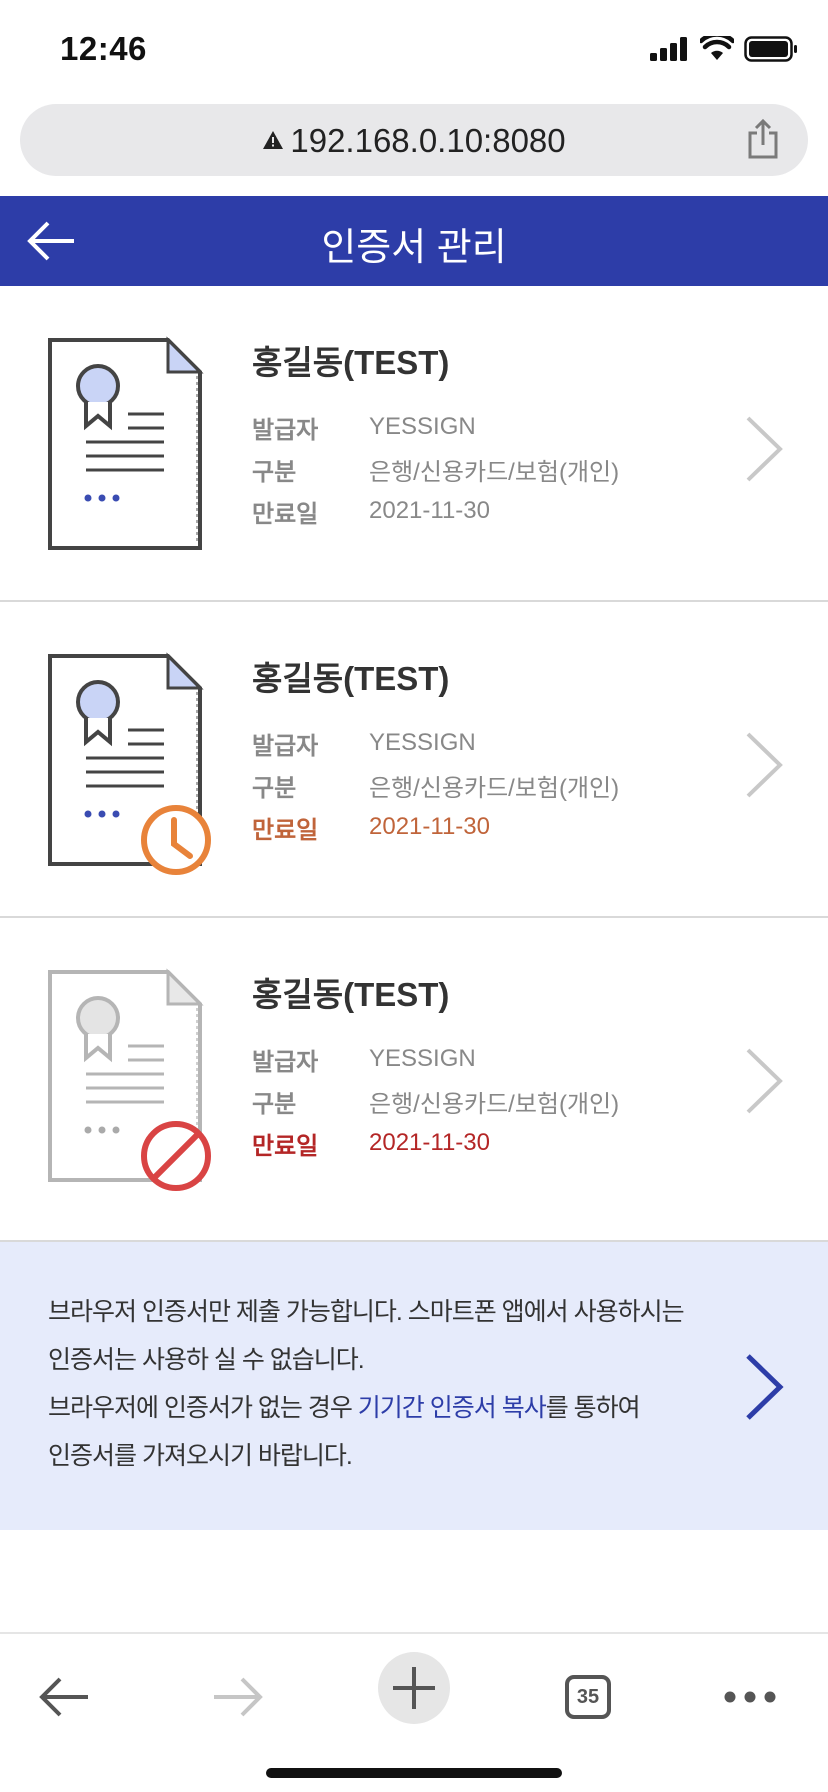  Describe the element at coordinates (414, 50) in the screenshot. I see `status-bar: 12:46` at that location.